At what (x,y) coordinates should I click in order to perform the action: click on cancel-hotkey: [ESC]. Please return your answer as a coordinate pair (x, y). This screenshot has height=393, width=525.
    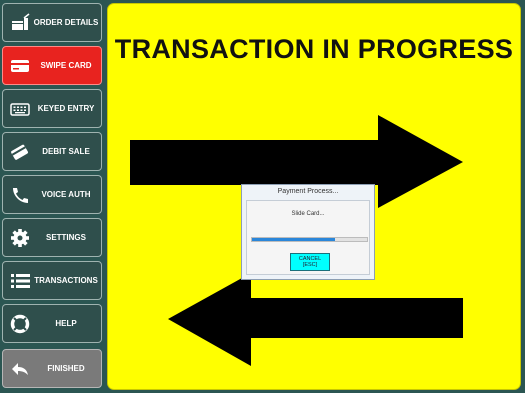
    Looking at the image, I should click on (310, 265).